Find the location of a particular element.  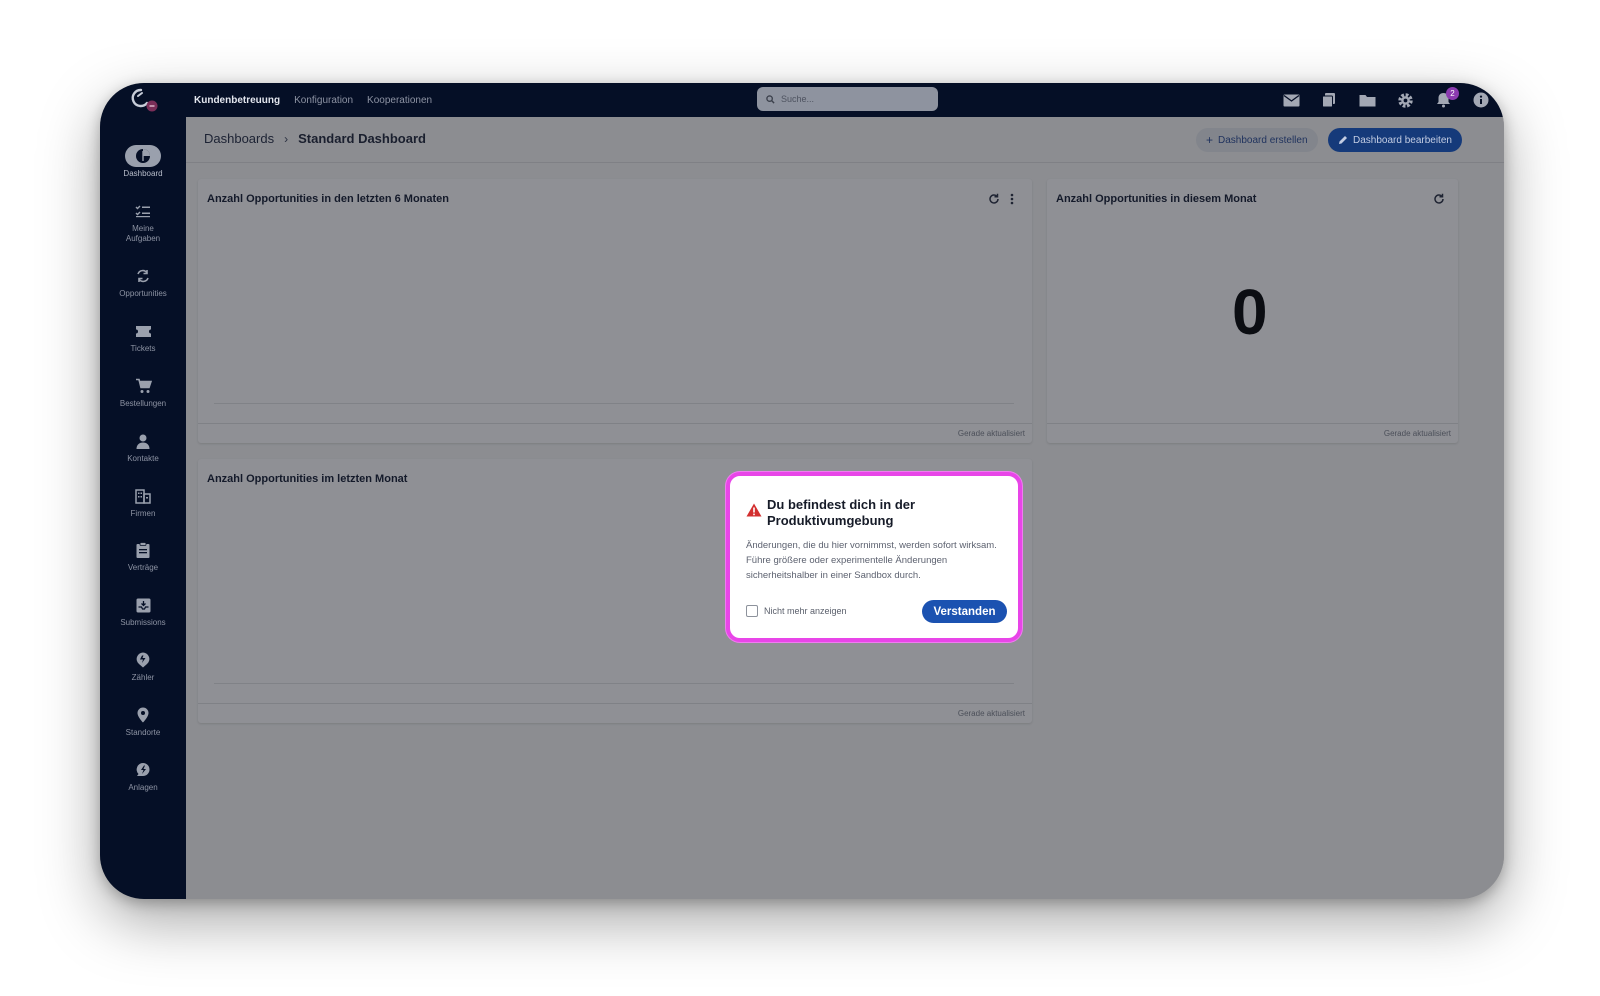

sidebar-item-meine-aufgaben: Meine Aufgaben is located at coordinates (143, 222).